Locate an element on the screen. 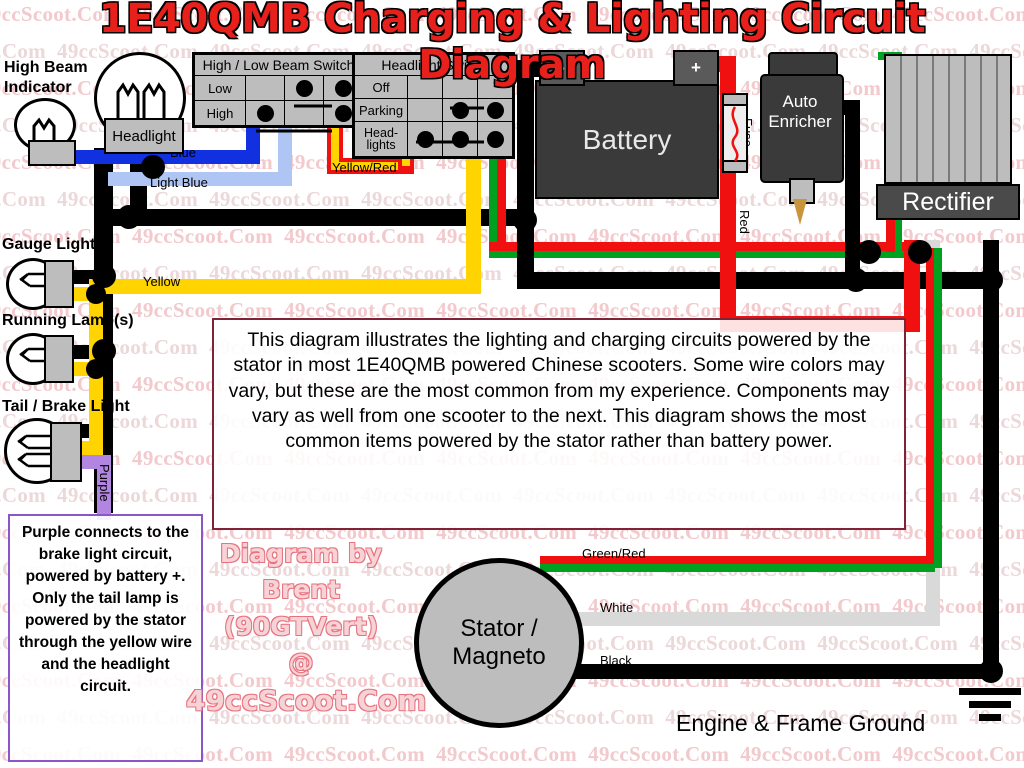  rectifier-label: Rectifier is located at coordinates (948, 202).